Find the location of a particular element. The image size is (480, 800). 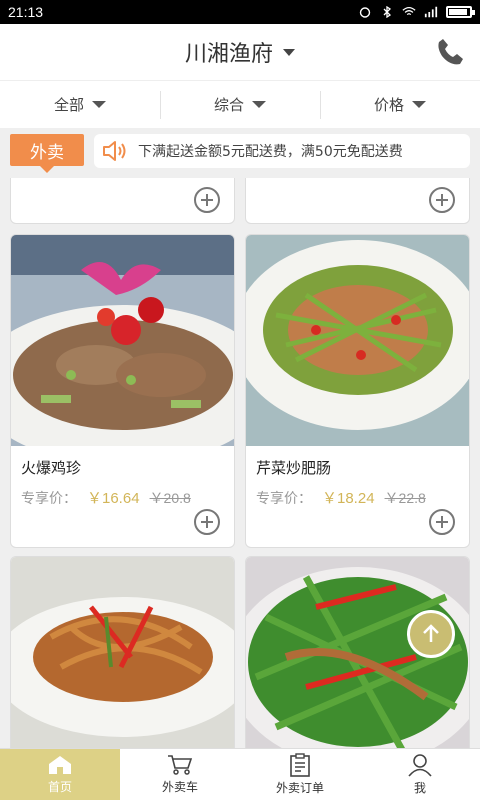

notice-bar: 外卖 下满起送金额5元配送费，满50元免配送费 is located at coordinates (240, 153).